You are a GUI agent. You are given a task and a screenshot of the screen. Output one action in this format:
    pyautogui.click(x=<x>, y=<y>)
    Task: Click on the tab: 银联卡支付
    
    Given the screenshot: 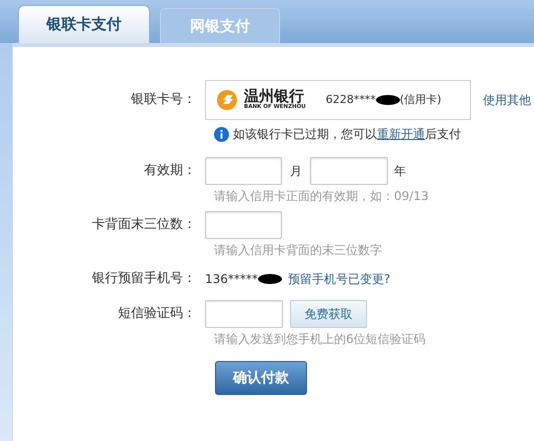 What is the action you would take?
    pyautogui.click(x=84, y=24)
    